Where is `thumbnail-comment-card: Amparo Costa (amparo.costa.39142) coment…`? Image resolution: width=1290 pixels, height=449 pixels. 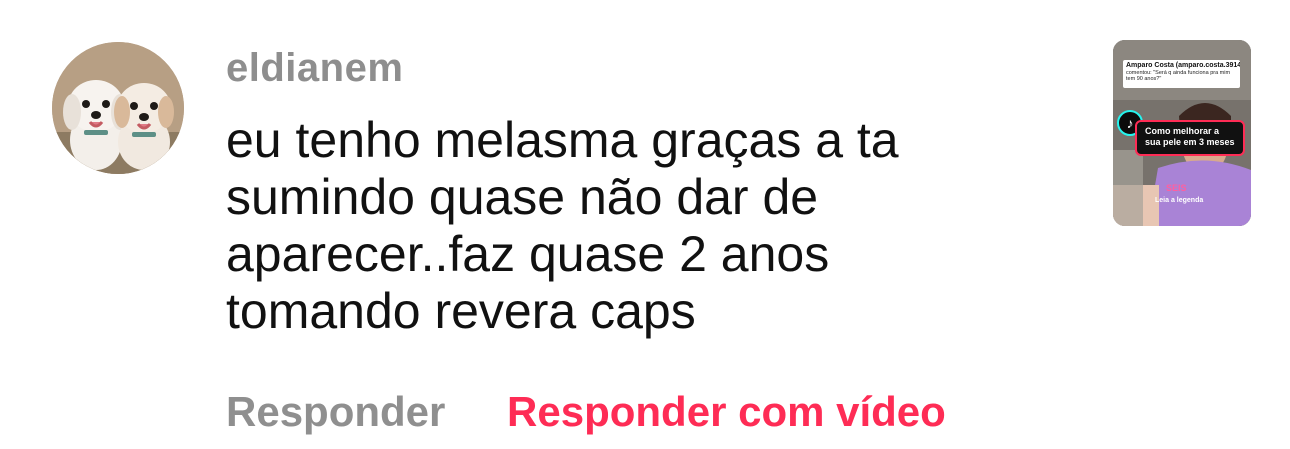 thumbnail-comment-card: Amparo Costa (amparo.costa.39142) coment… is located at coordinates (1181, 74).